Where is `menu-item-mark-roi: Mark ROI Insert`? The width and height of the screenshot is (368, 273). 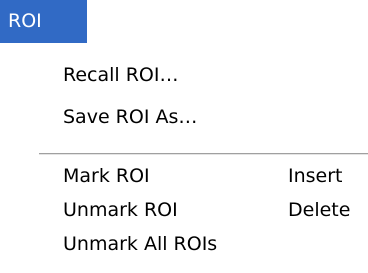 menu-item-mark-roi: Mark ROI Insert is located at coordinates (213, 176).